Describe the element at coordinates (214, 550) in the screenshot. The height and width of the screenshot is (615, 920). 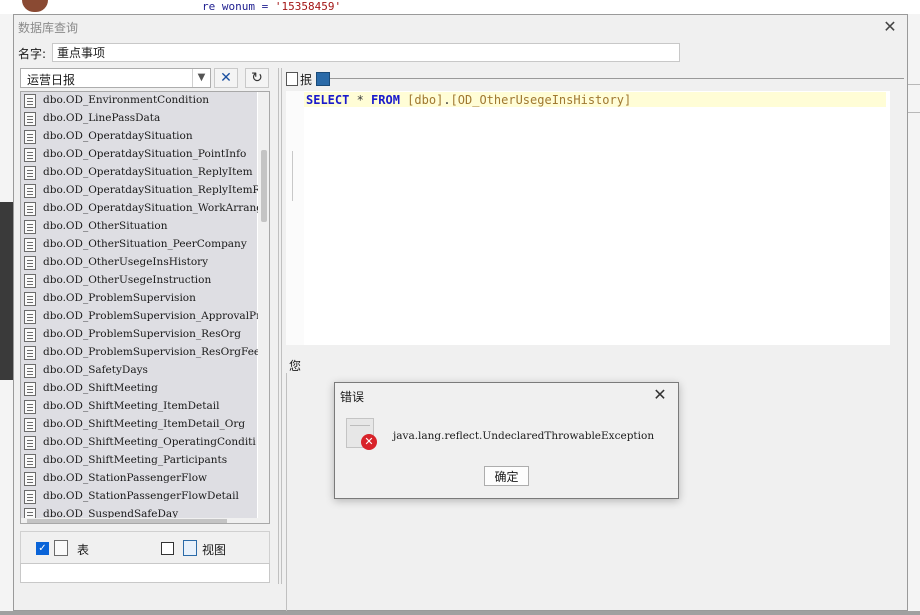
I see `view-checkbox-label: 视图` at that location.